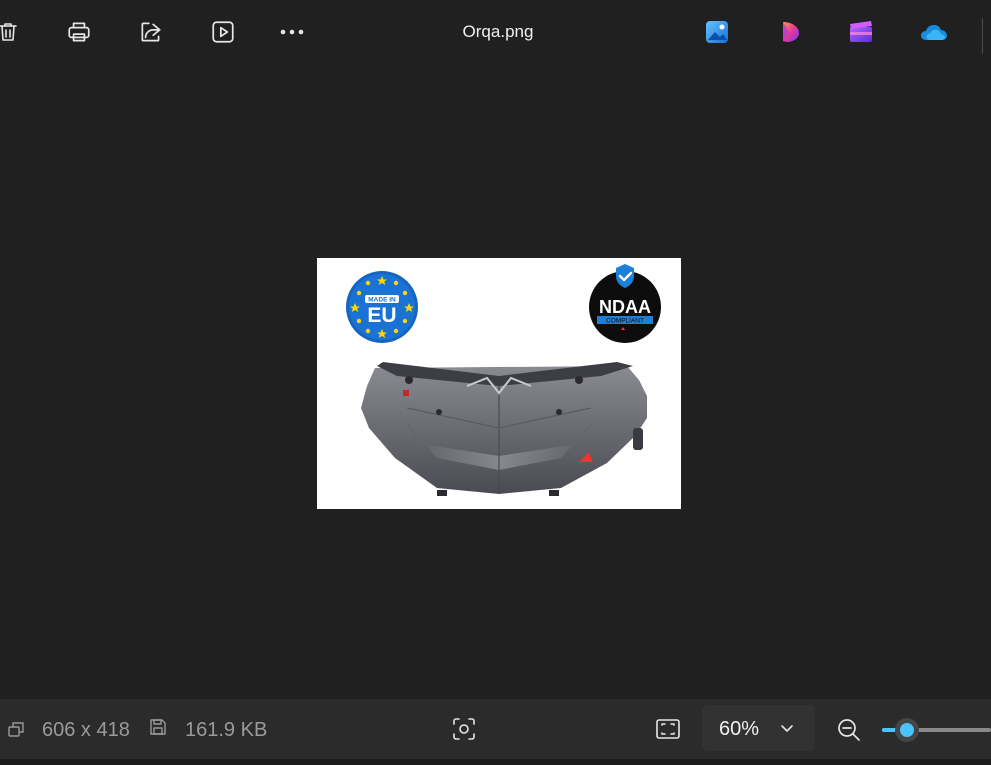 This screenshot has height=765, width=991. I want to click on delete-button, so click(13, 32).